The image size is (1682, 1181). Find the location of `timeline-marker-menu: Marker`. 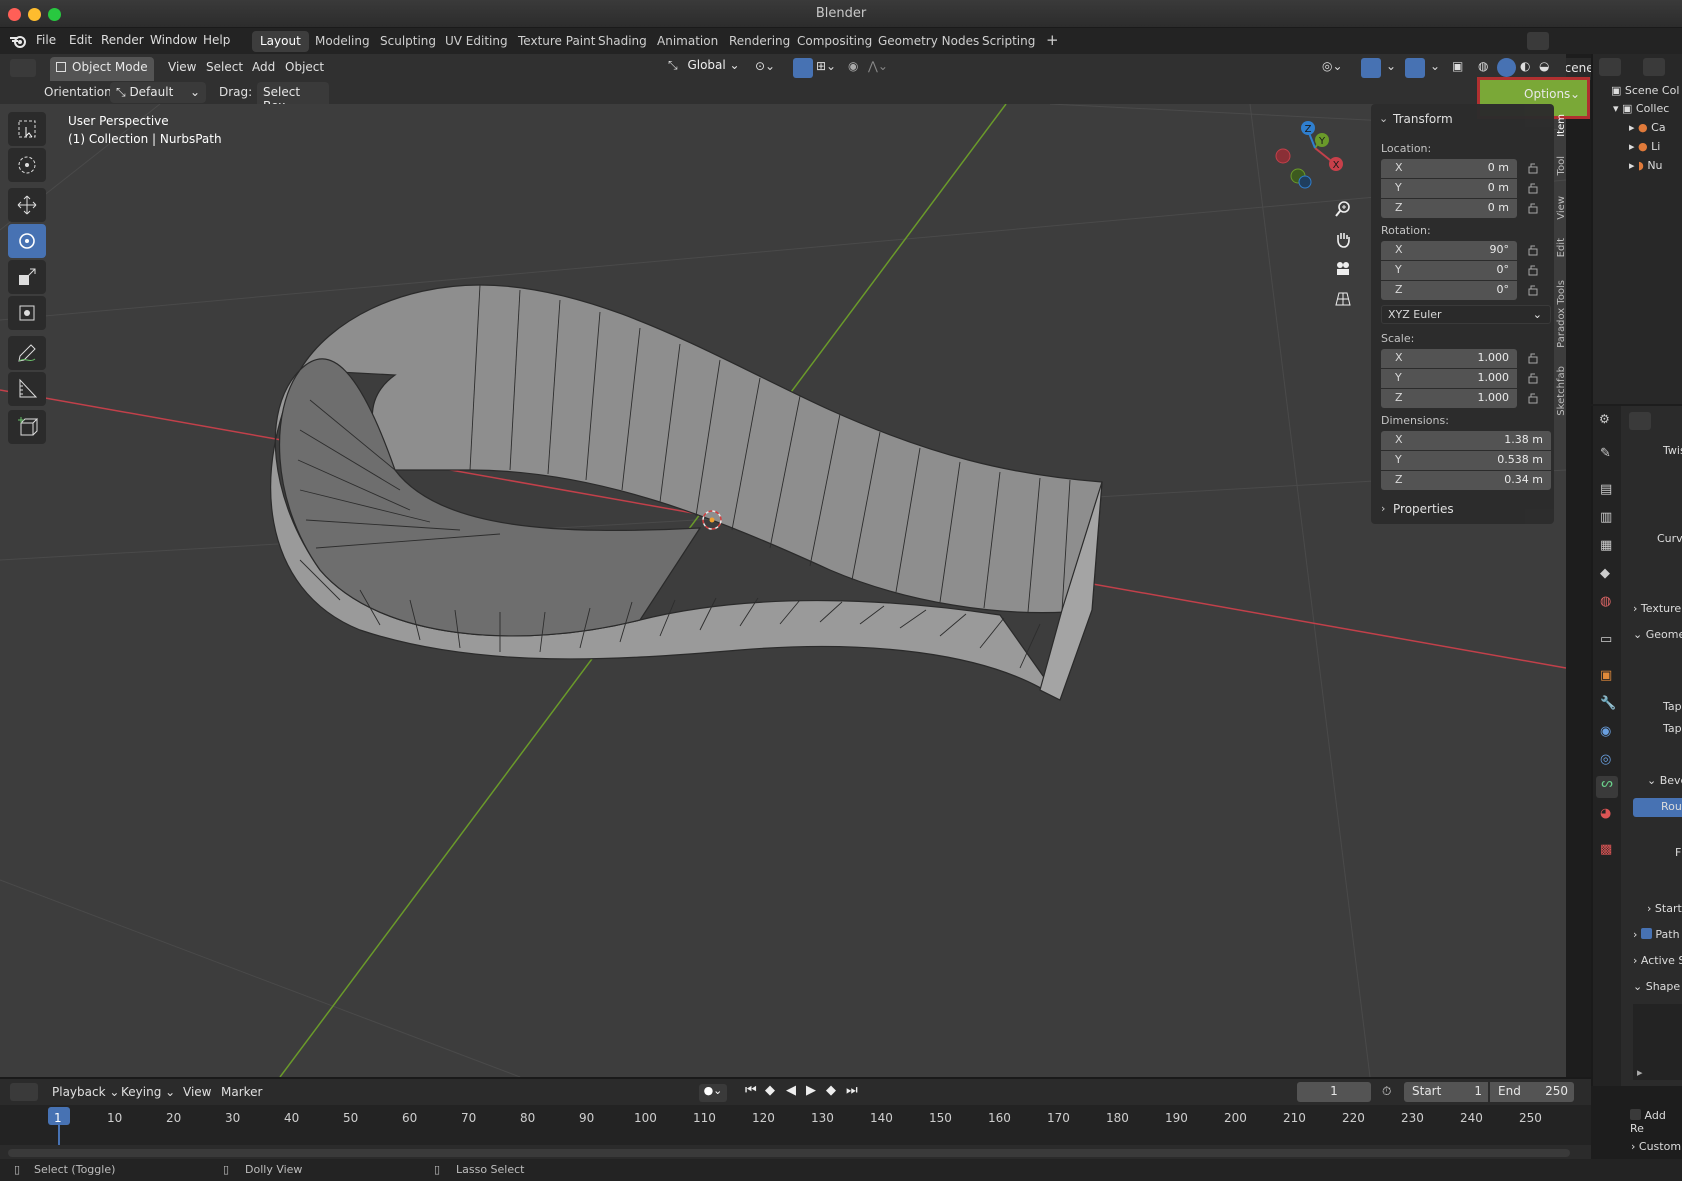

timeline-marker-menu: Marker is located at coordinates (241, 1092).